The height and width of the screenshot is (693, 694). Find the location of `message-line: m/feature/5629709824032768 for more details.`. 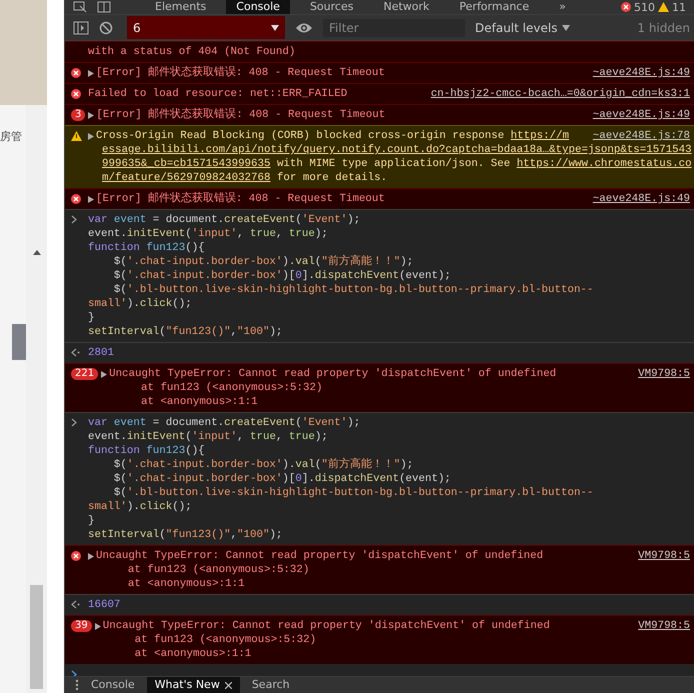

message-line: m/feature/5629709824032768 for more details. is located at coordinates (244, 178).